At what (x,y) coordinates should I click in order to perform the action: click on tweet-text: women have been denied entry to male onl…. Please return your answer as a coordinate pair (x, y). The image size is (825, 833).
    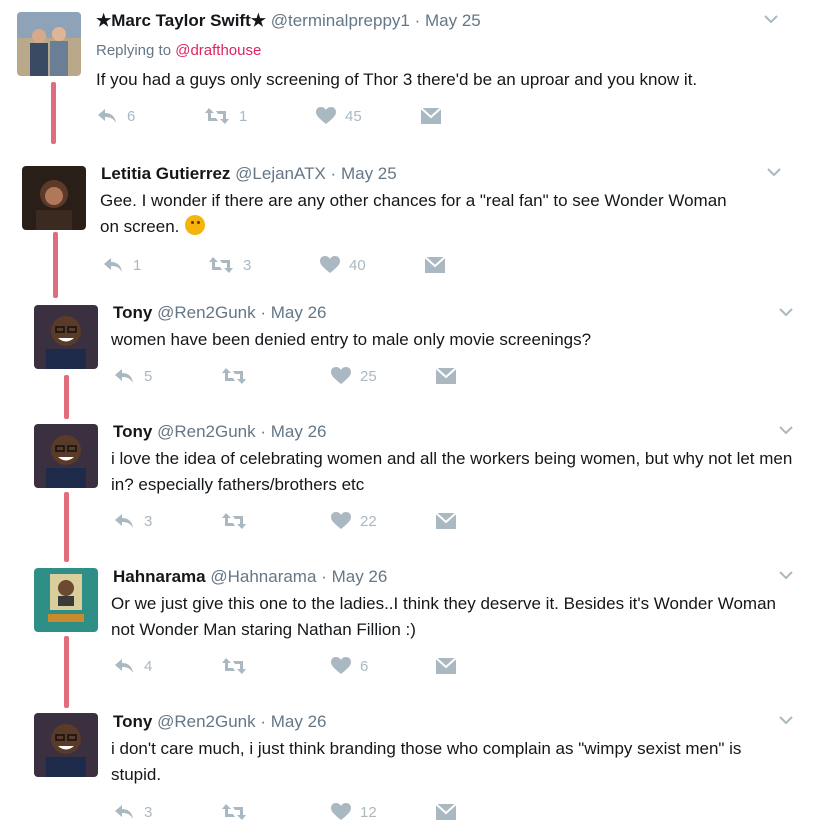
    Looking at the image, I should click on (351, 339).